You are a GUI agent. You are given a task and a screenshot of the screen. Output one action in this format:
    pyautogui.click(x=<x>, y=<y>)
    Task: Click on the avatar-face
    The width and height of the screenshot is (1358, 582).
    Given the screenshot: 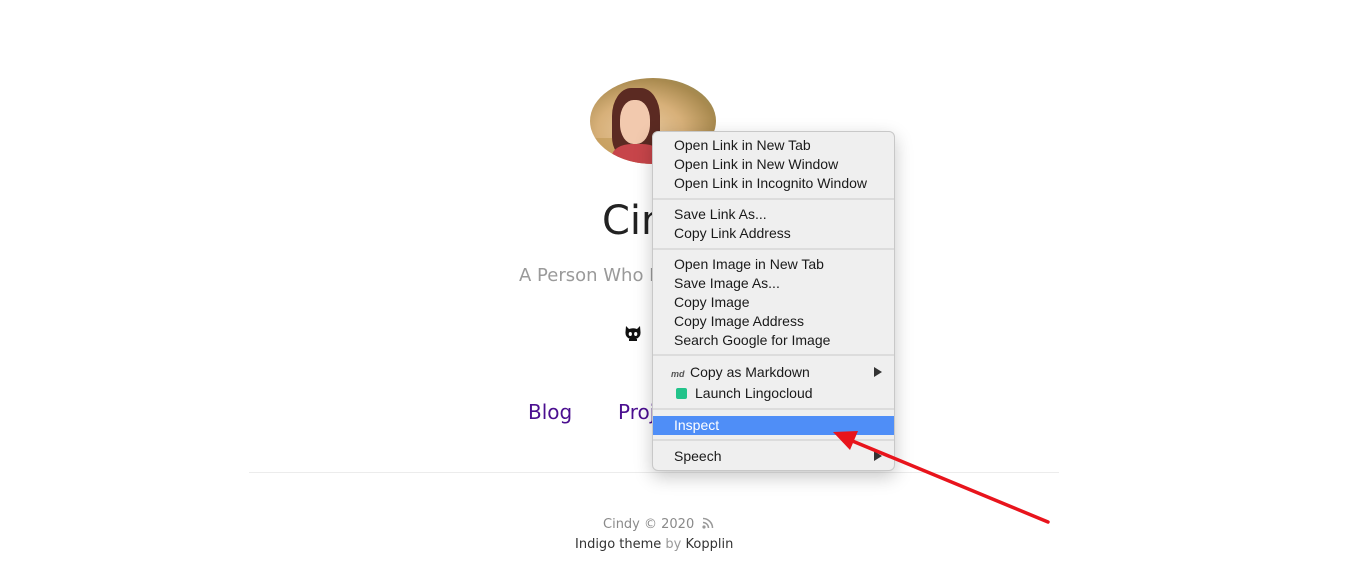 What is the action you would take?
    pyautogui.click(x=635, y=122)
    